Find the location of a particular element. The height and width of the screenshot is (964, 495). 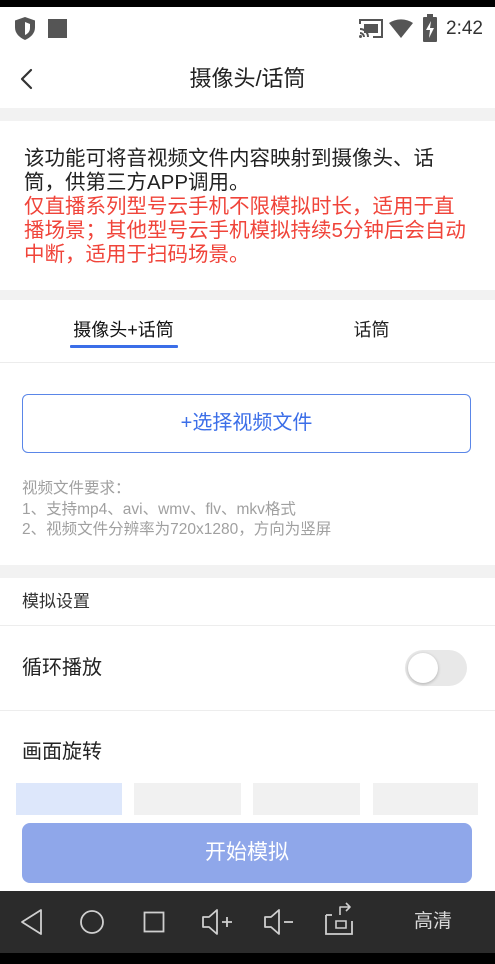

tab-camera-microphone: 摄像头+话筒 is located at coordinates (123, 331).